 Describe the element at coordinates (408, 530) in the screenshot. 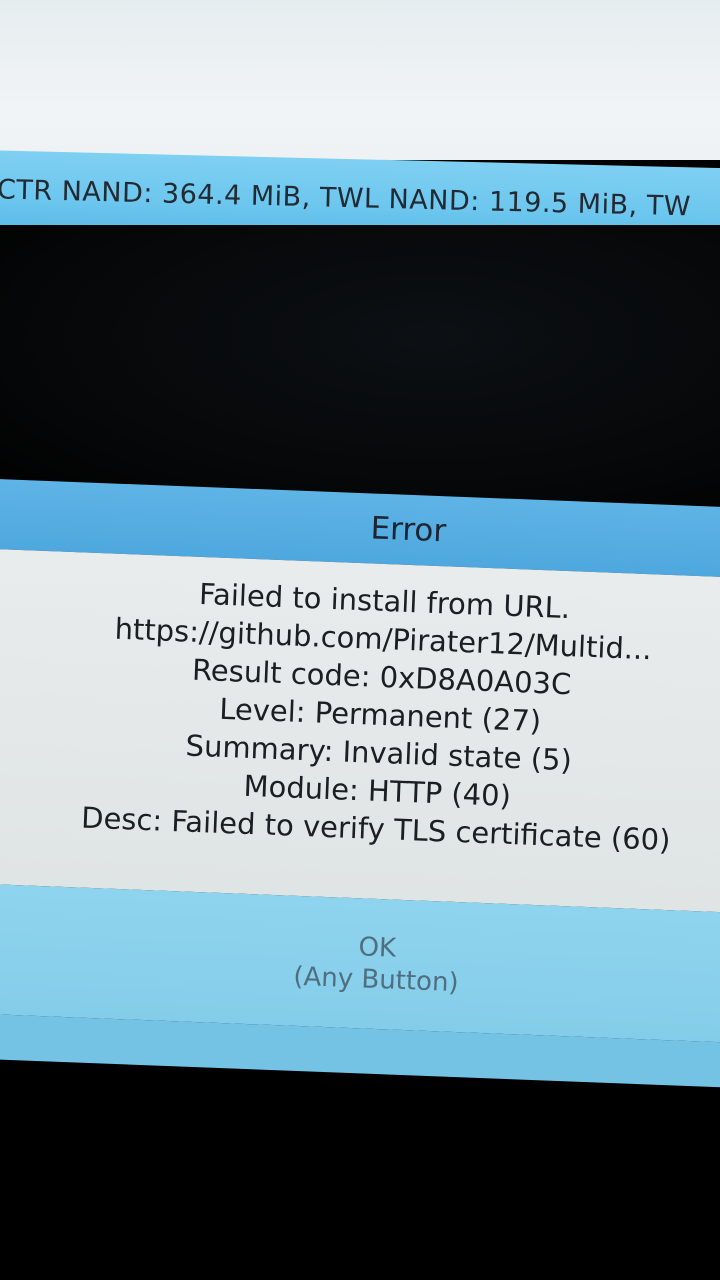

I see `dialog-title: Error` at that location.